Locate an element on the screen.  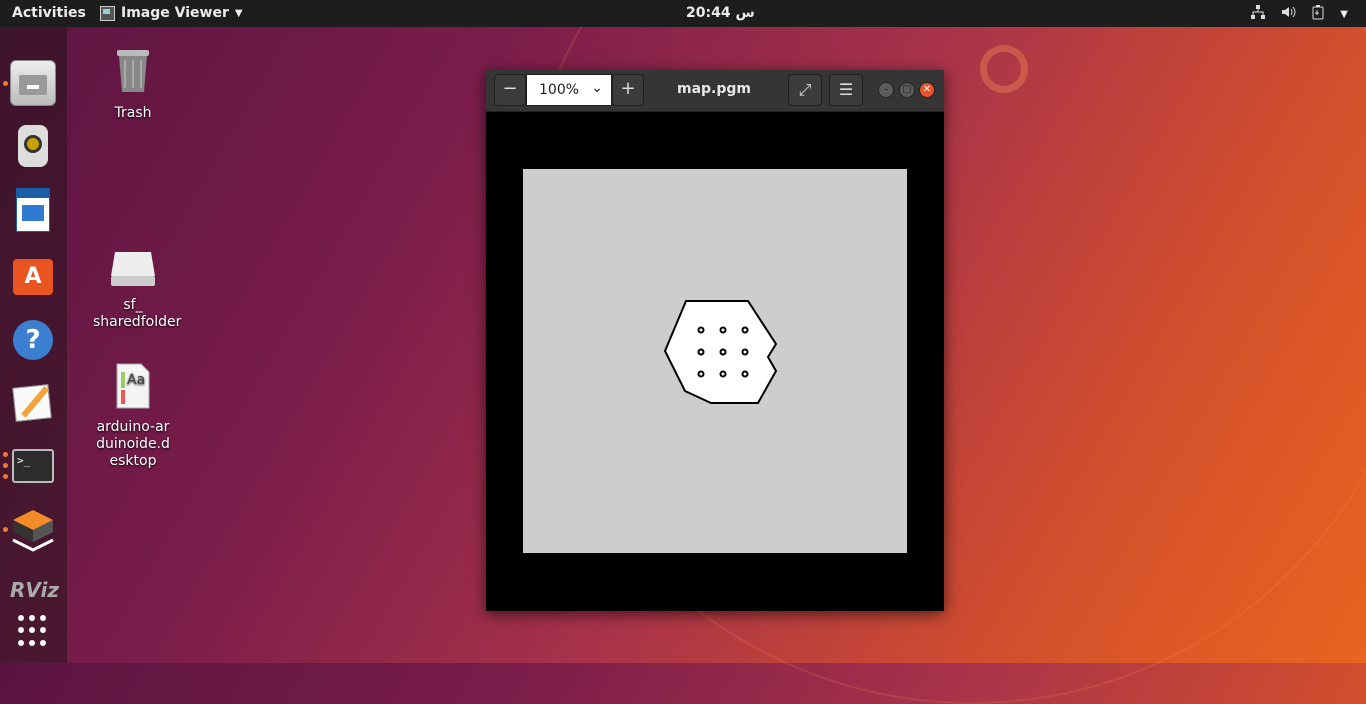
hamburger-icon: ☰ is located at coordinates (846, 89).